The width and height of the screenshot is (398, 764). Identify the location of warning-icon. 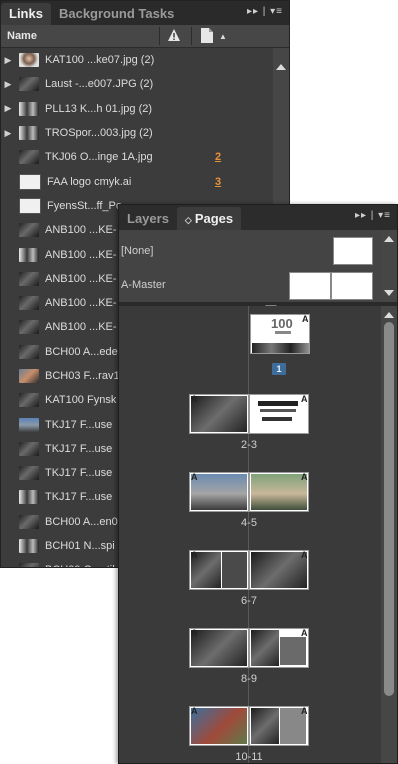
(174, 35).